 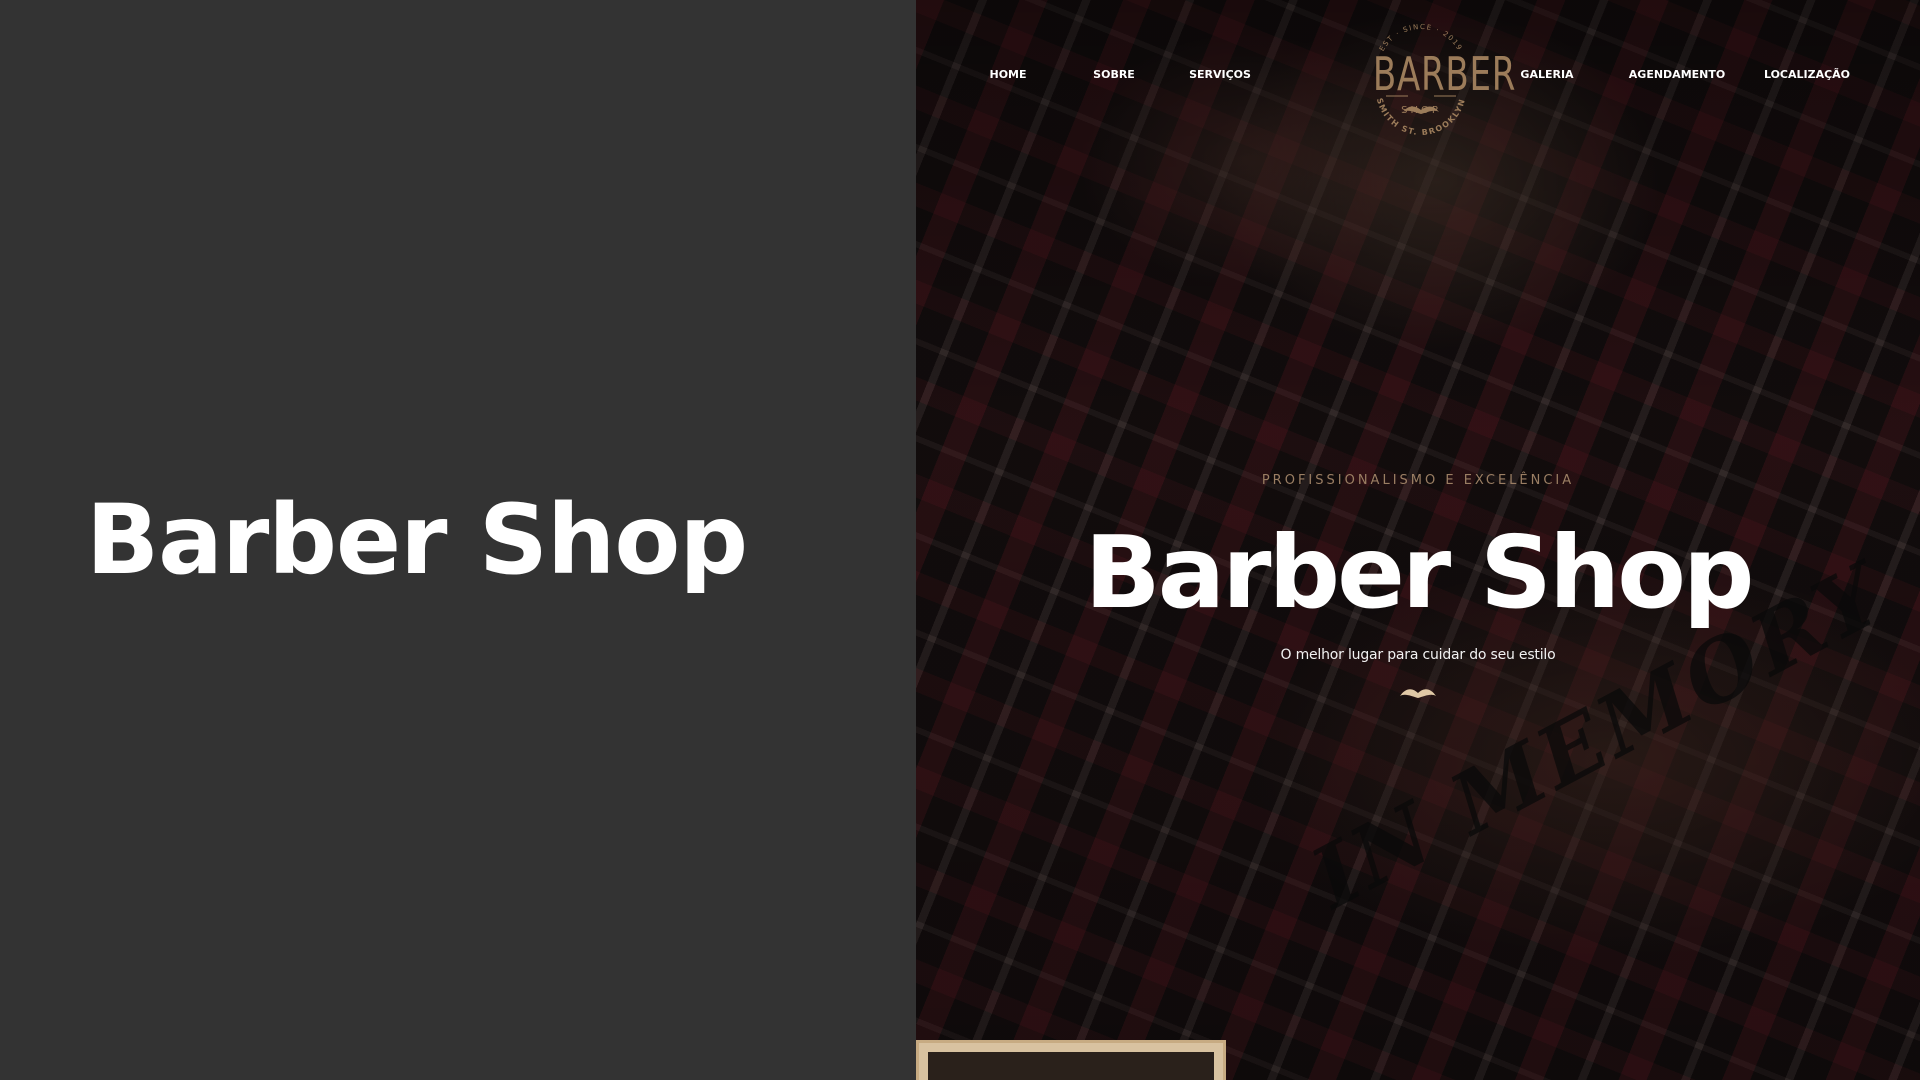 I want to click on logo-sub: SHOP, so click(x=1421, y=110).